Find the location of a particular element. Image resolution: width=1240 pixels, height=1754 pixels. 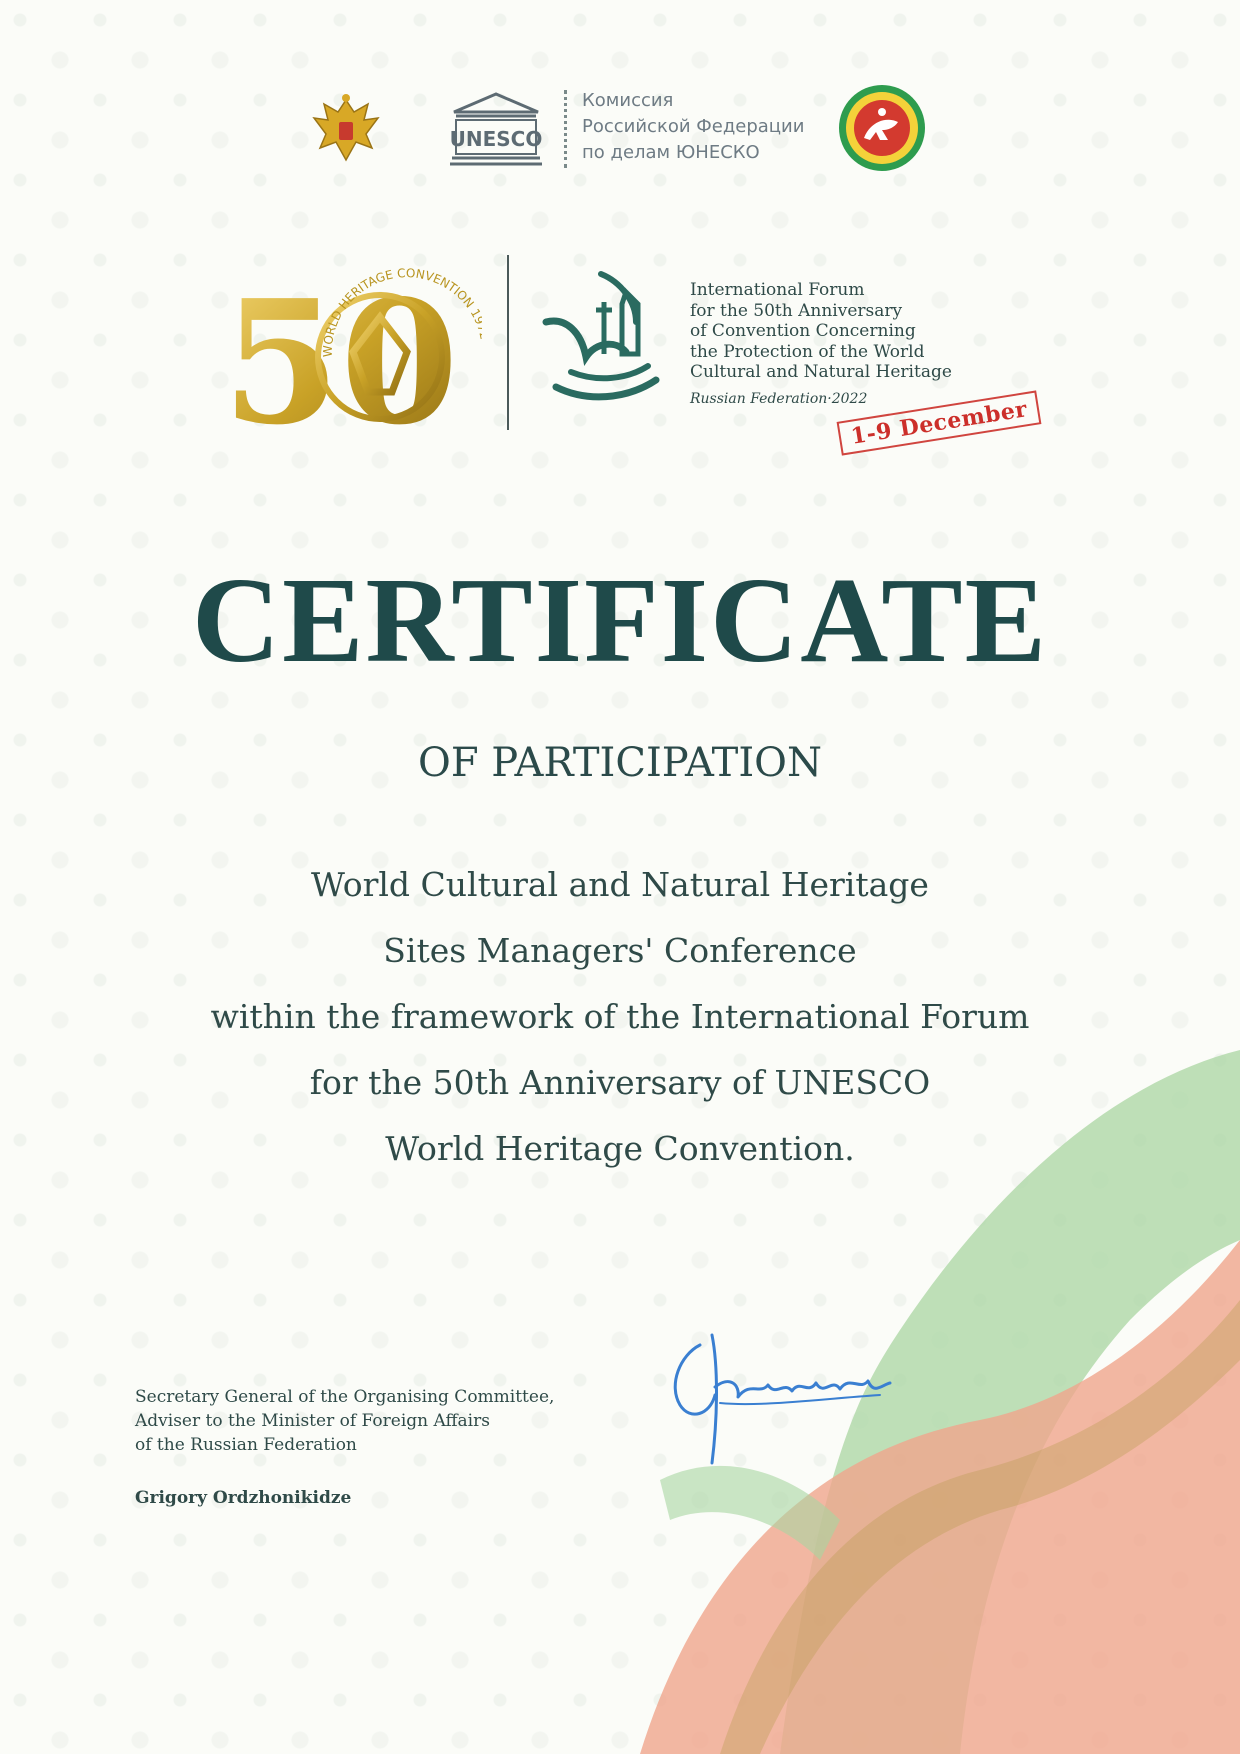

forum-place: Russian Federation·2022 is located at coordinates (779, 399).